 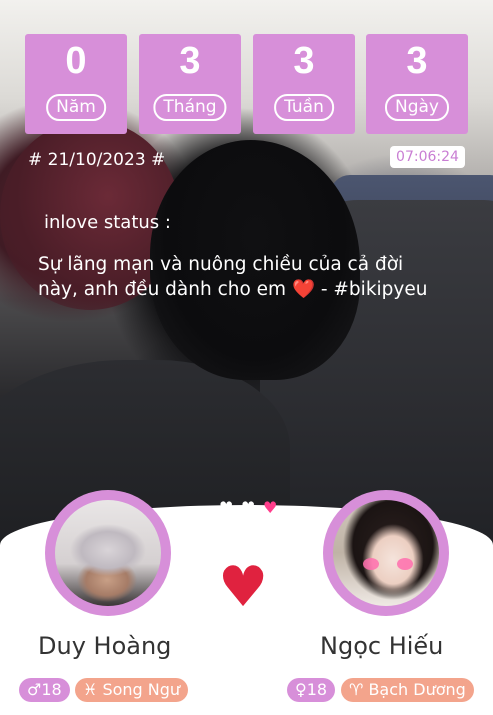 I want to click on right-avatar, so click(x=386, y=553).